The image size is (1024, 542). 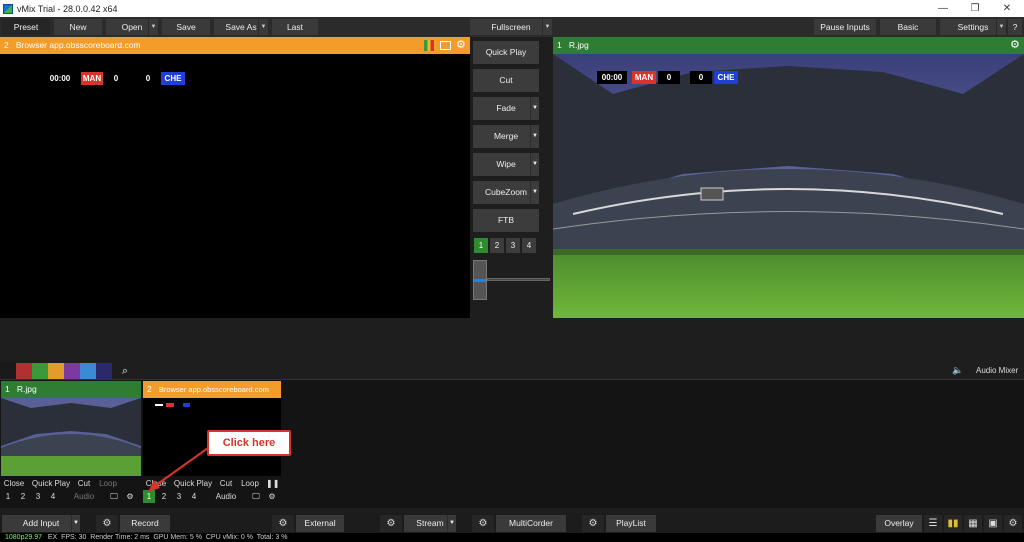 What do you see at coordinates (125, 371) in the screenshot?
I see `search-icon: ⌕` at bounding box center [125, 371].